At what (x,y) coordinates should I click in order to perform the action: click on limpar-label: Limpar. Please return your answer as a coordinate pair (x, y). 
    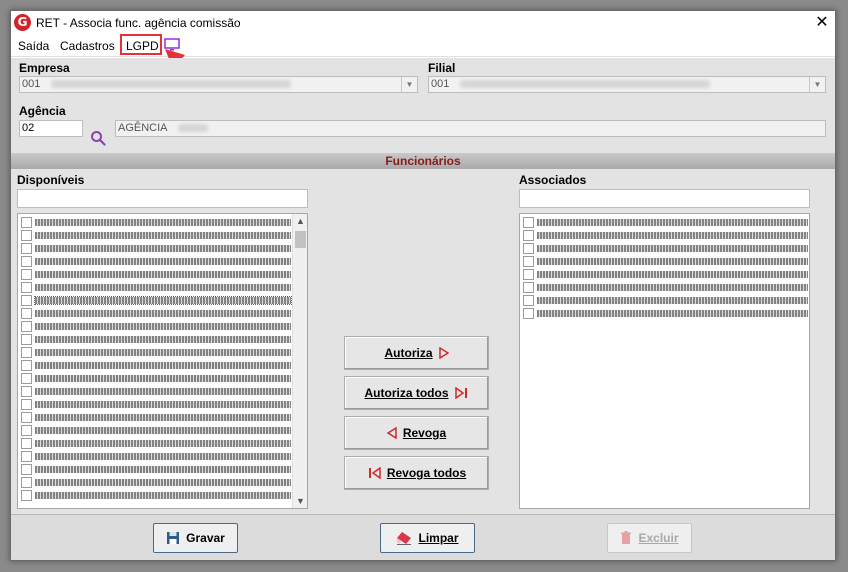
    Looking at the image, I should click on (438, 538).